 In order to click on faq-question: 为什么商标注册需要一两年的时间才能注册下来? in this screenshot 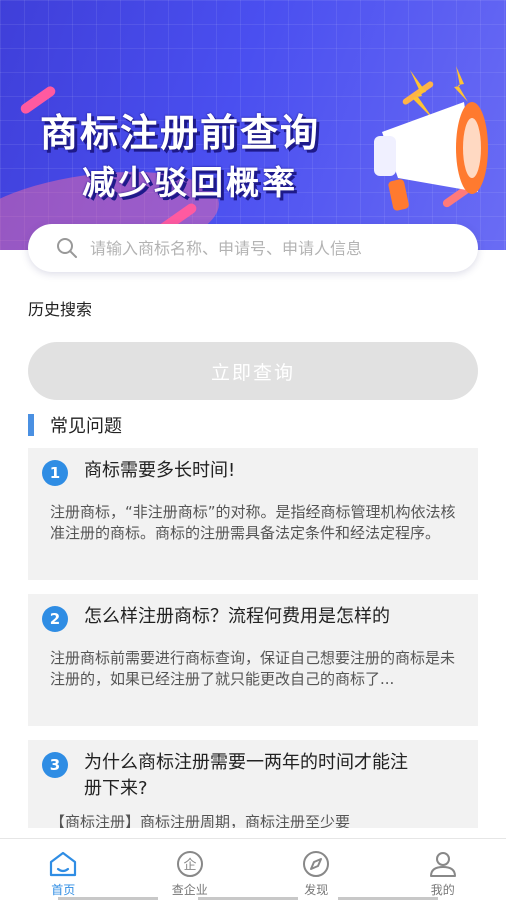, I will do `click(246, 775)`.